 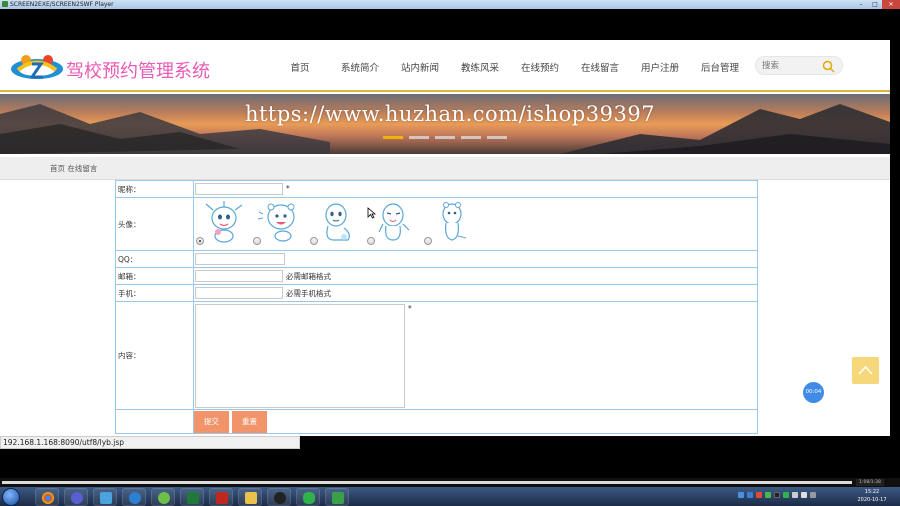 I want to click on chrome-icon, so click(x=48, y=498).